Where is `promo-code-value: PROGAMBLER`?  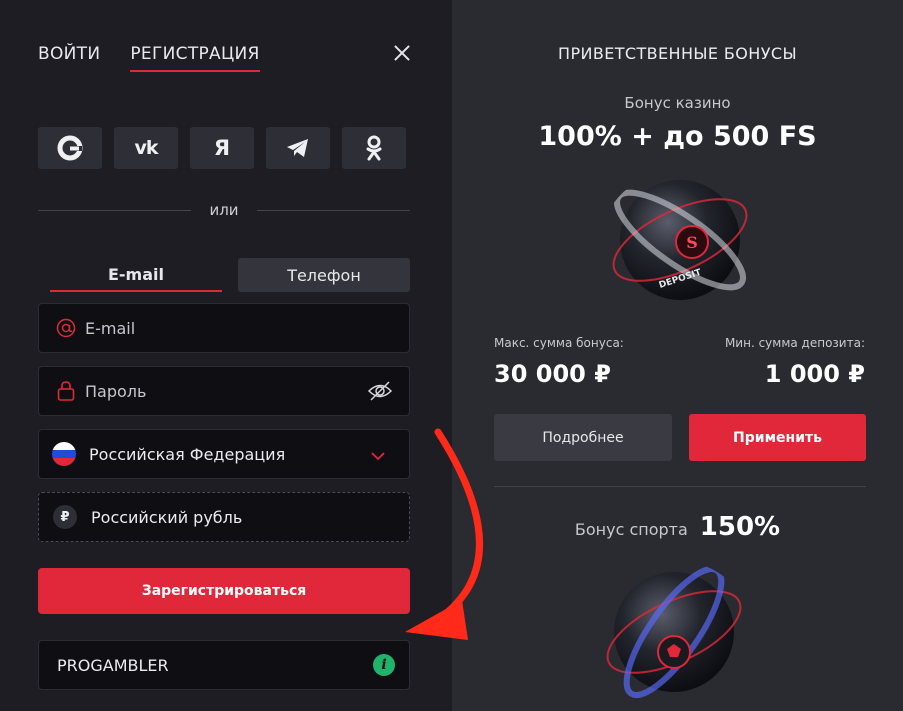
promo-code-value: PROGAMBLER is located at coordinates (113, 665).